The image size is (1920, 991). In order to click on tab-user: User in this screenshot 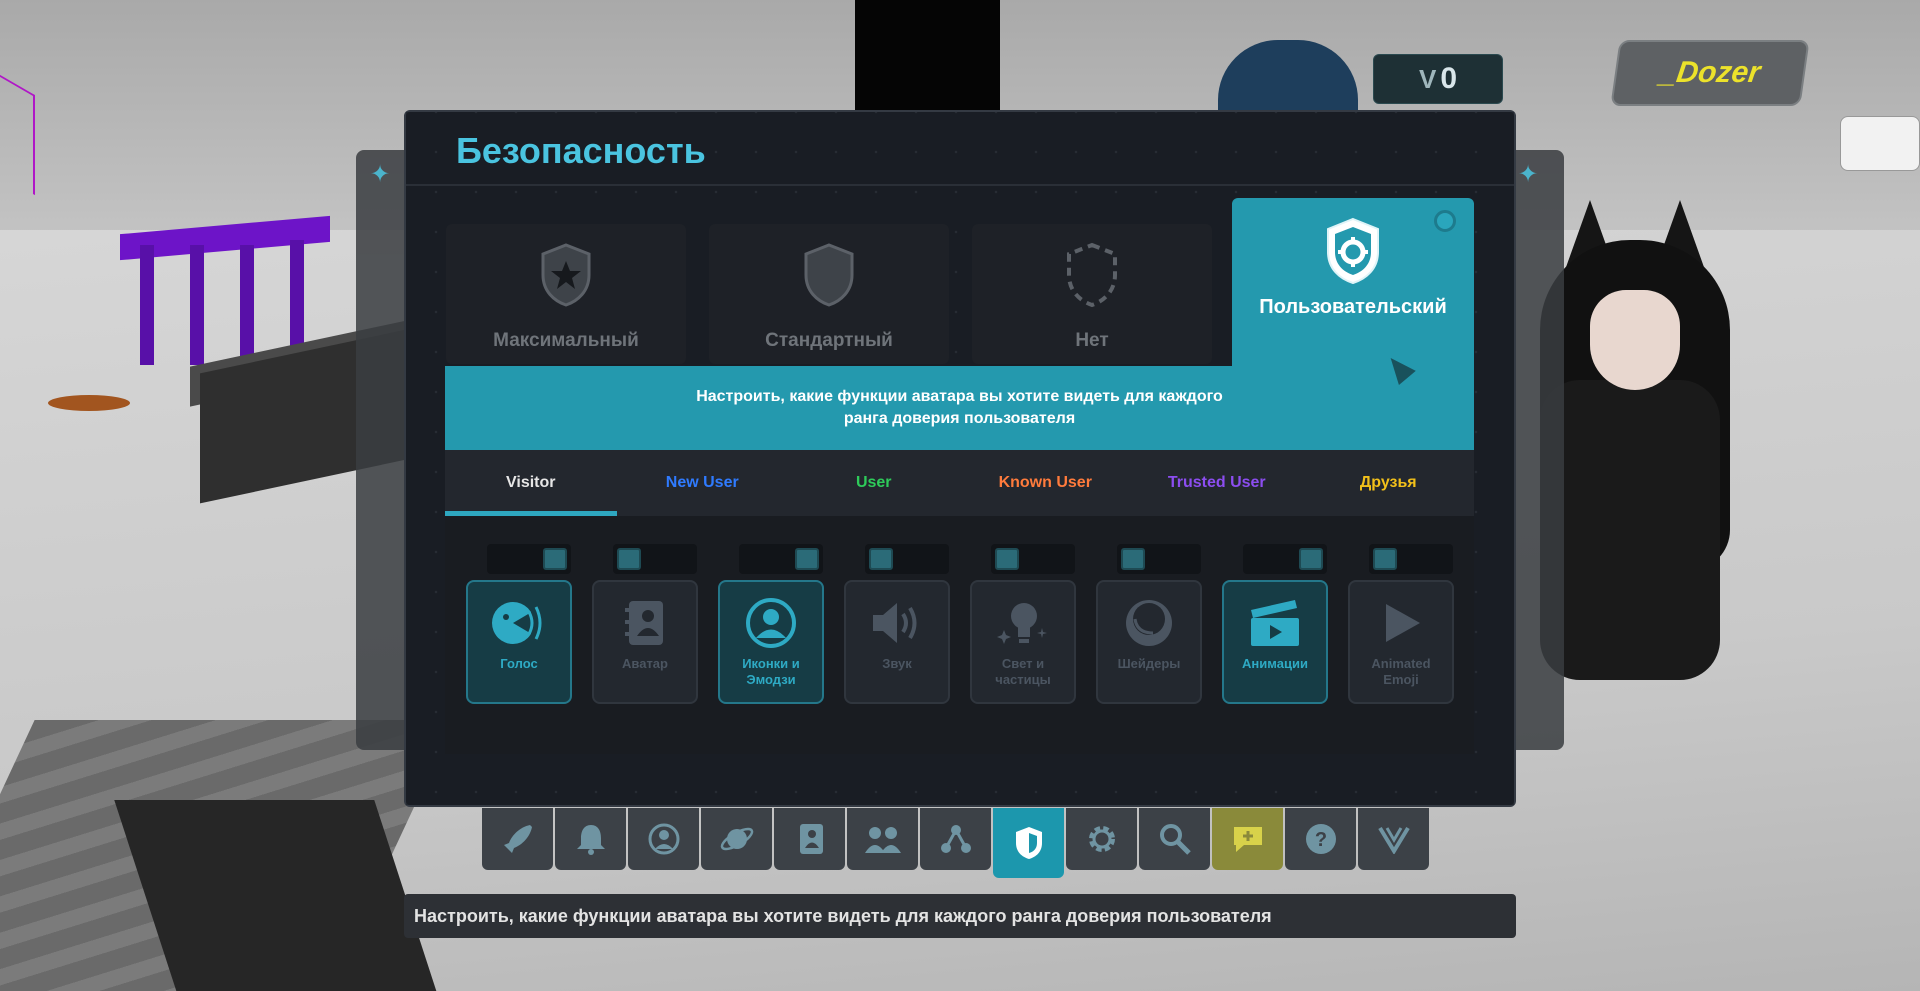, I will do `click(874, 483)`.